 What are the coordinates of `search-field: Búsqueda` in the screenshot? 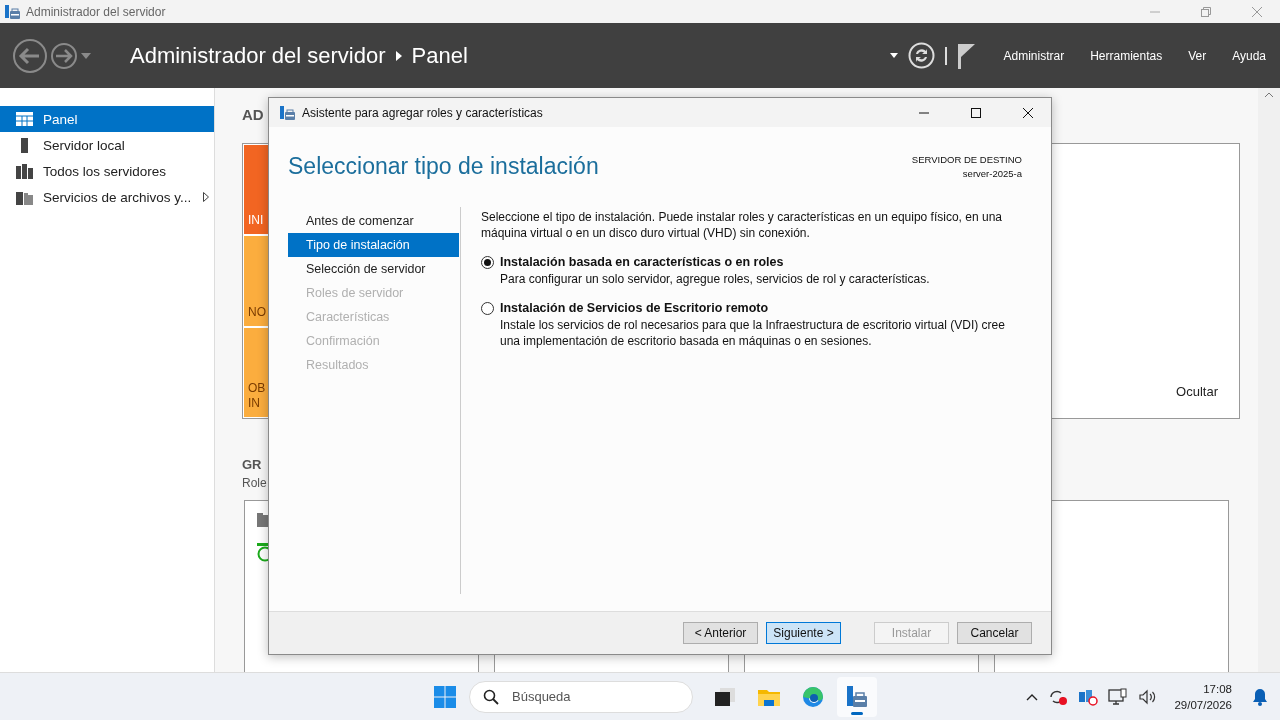 It's located at (581, 696).